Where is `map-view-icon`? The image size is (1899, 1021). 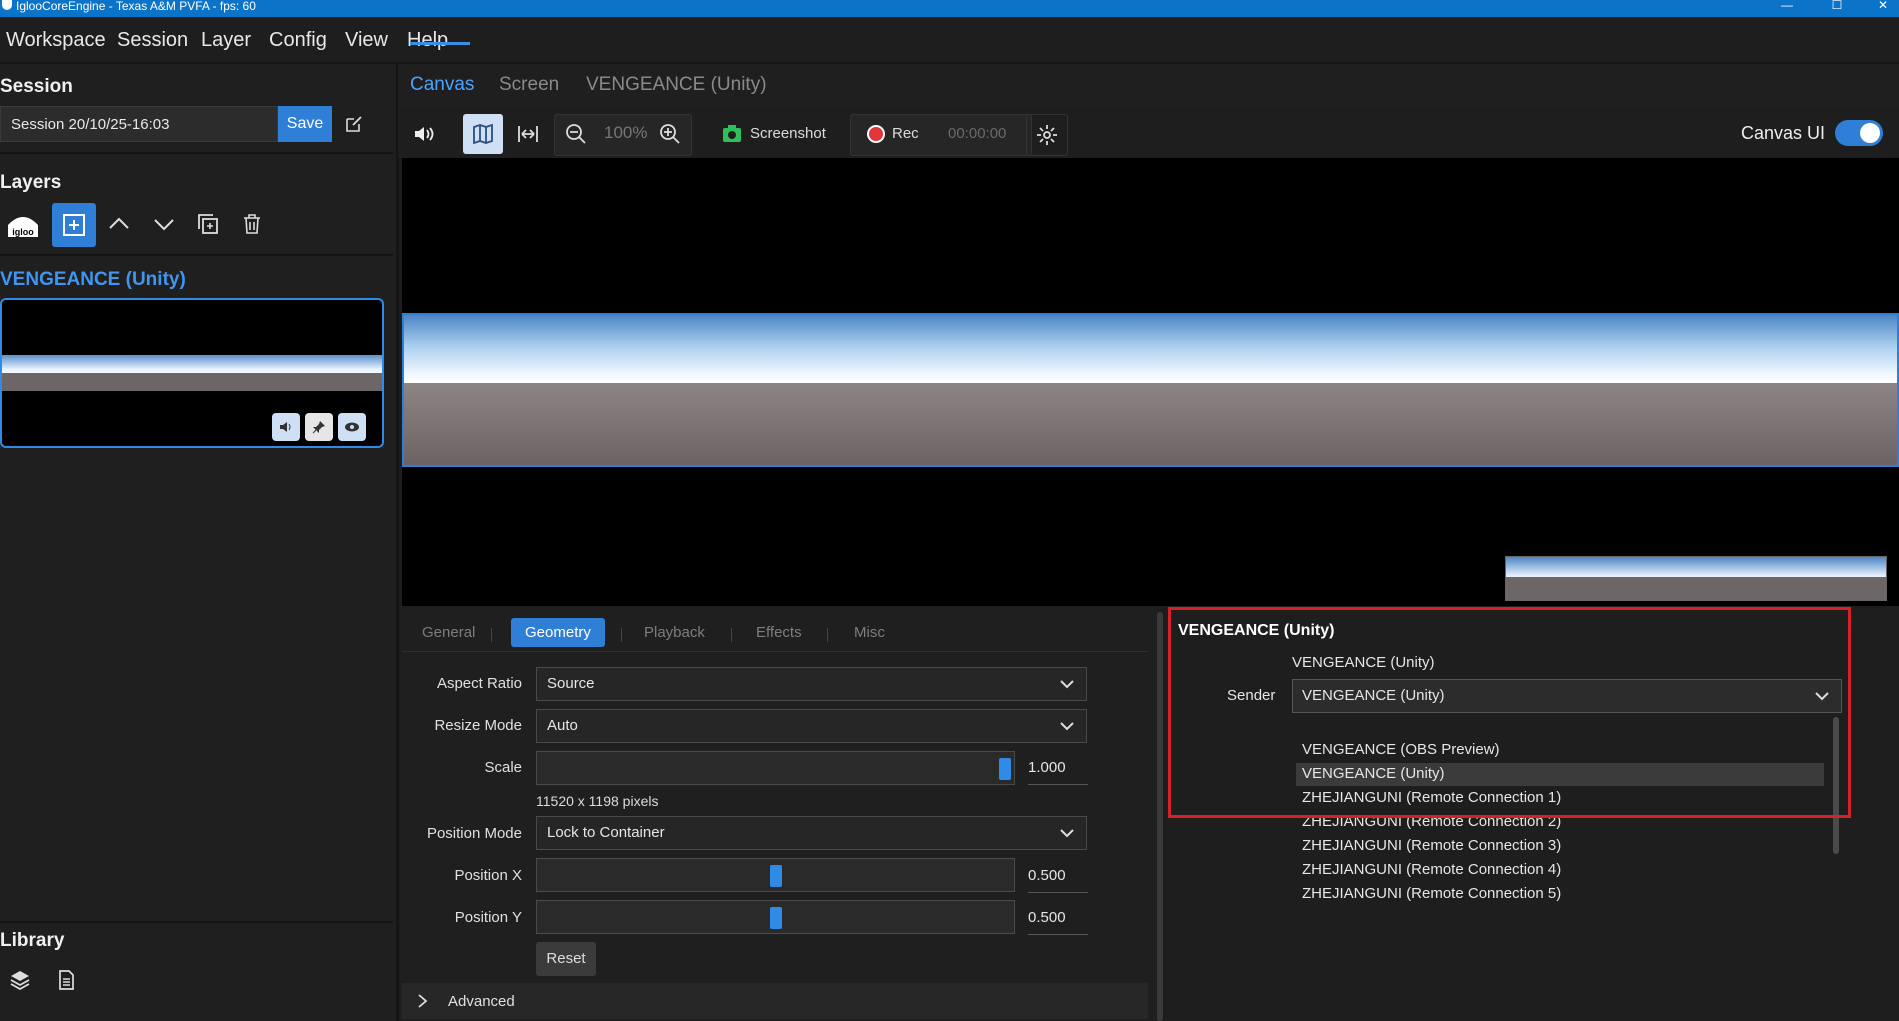
map-view-icon is located at coordinates (483, 134).